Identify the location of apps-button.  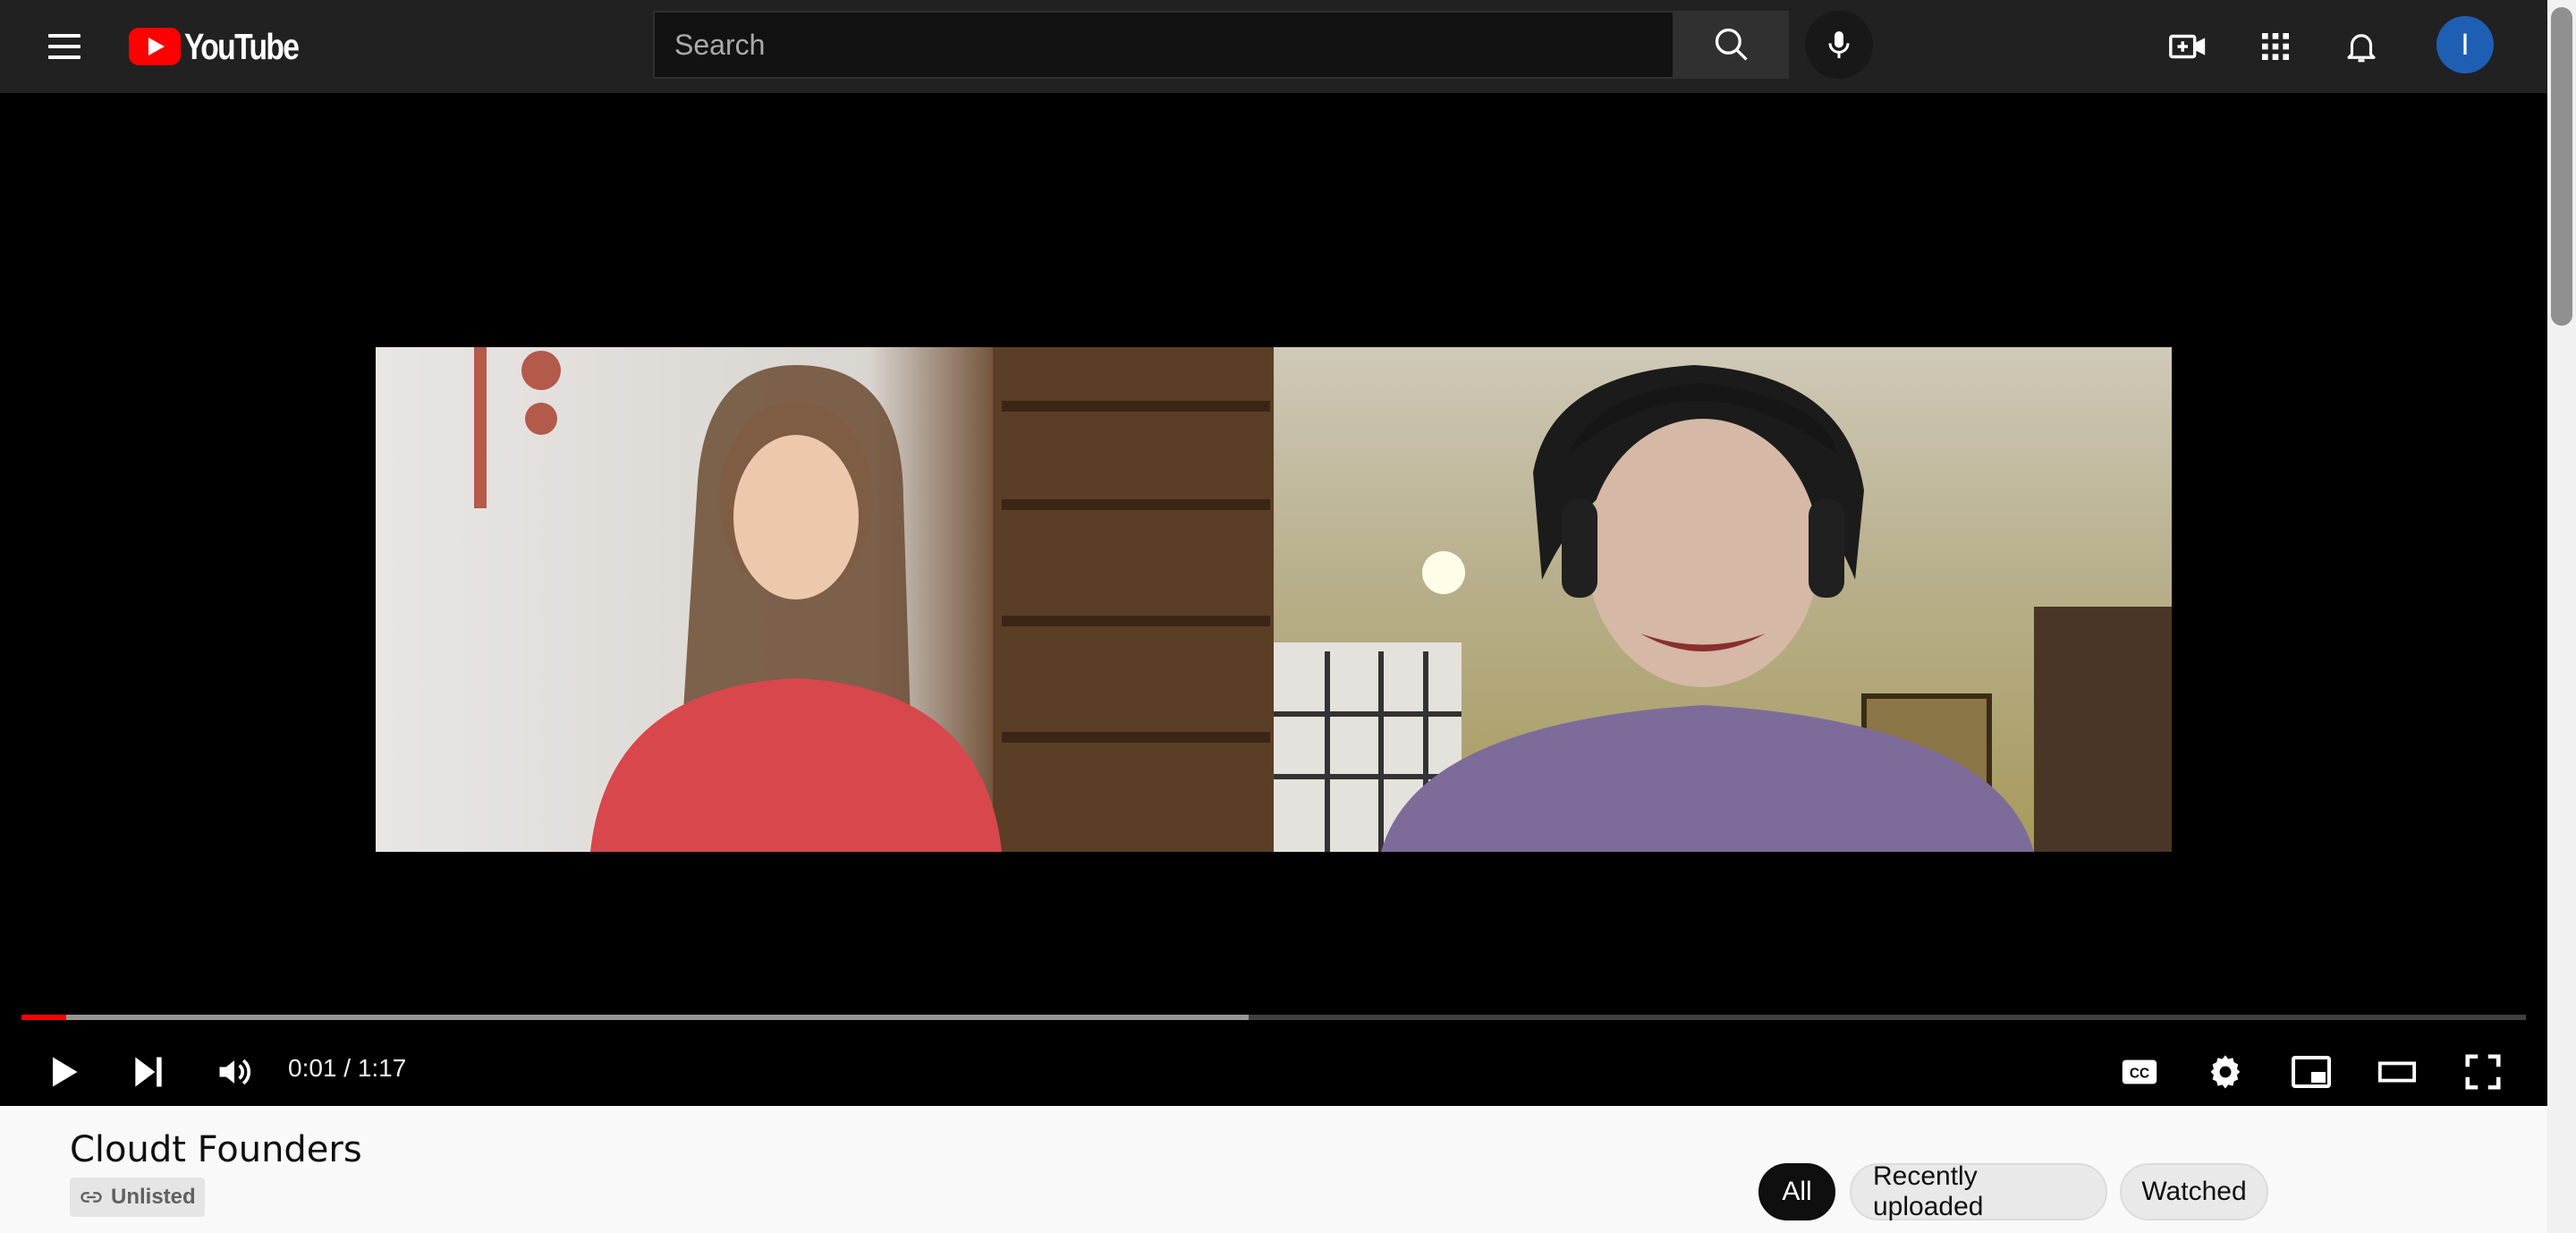
(2275, 46).